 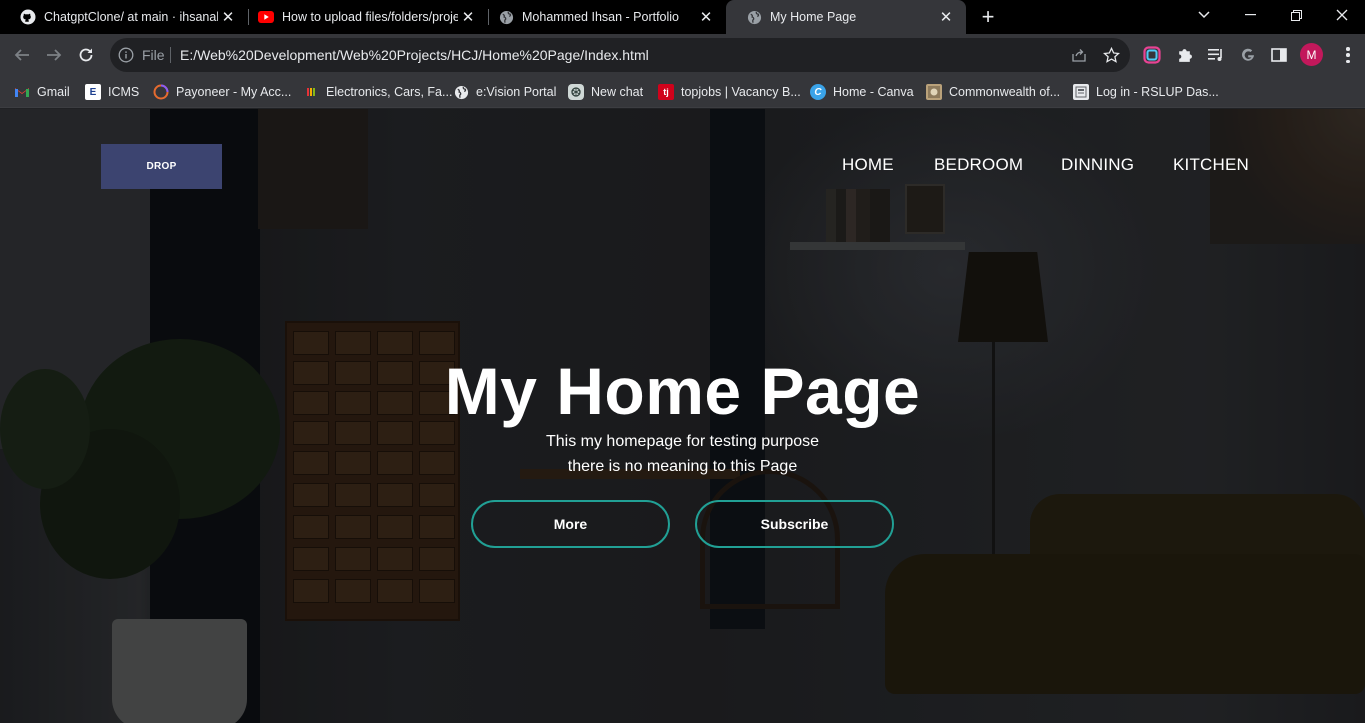 I want to click on tab-portfolio: Mohammed Ihsan - Portfolio ✕, so click(x=602, y=17).